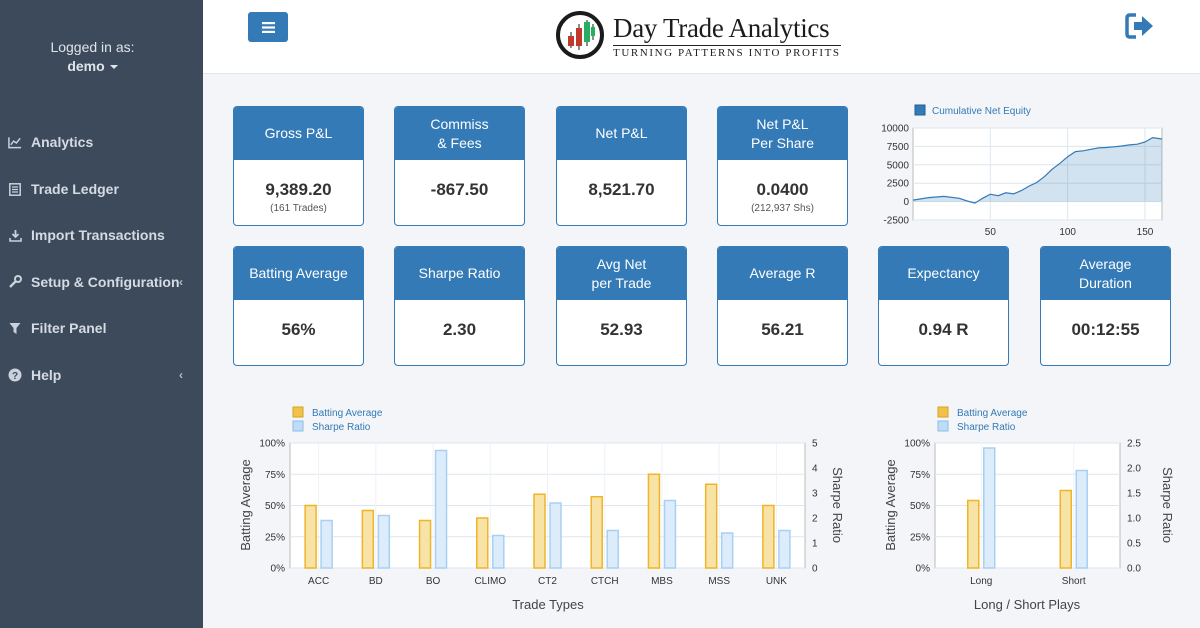  Describe the element at coordinates (433, 581) in the screenshot. I see `x-tick-label: BO` at that location.